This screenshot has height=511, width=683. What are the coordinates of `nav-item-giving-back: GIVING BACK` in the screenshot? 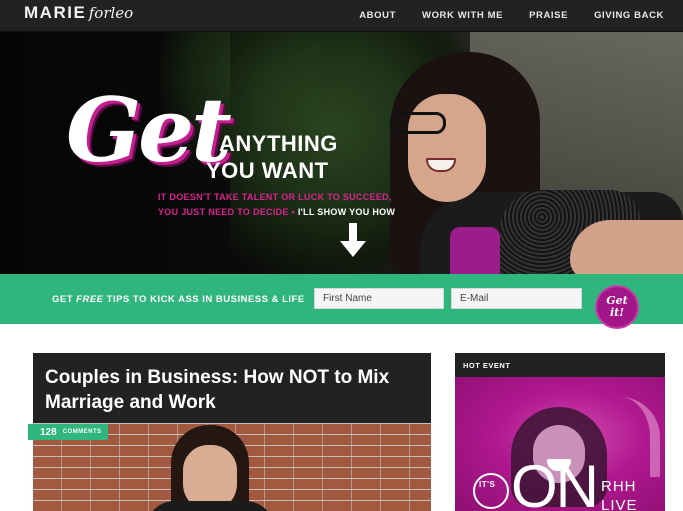 It's located at (629, 15).